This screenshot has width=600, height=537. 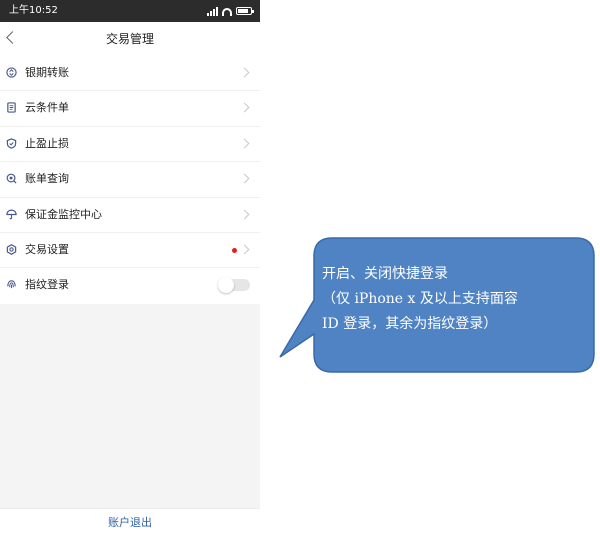 I want to click on status-icons, so click(x=230, y=11).